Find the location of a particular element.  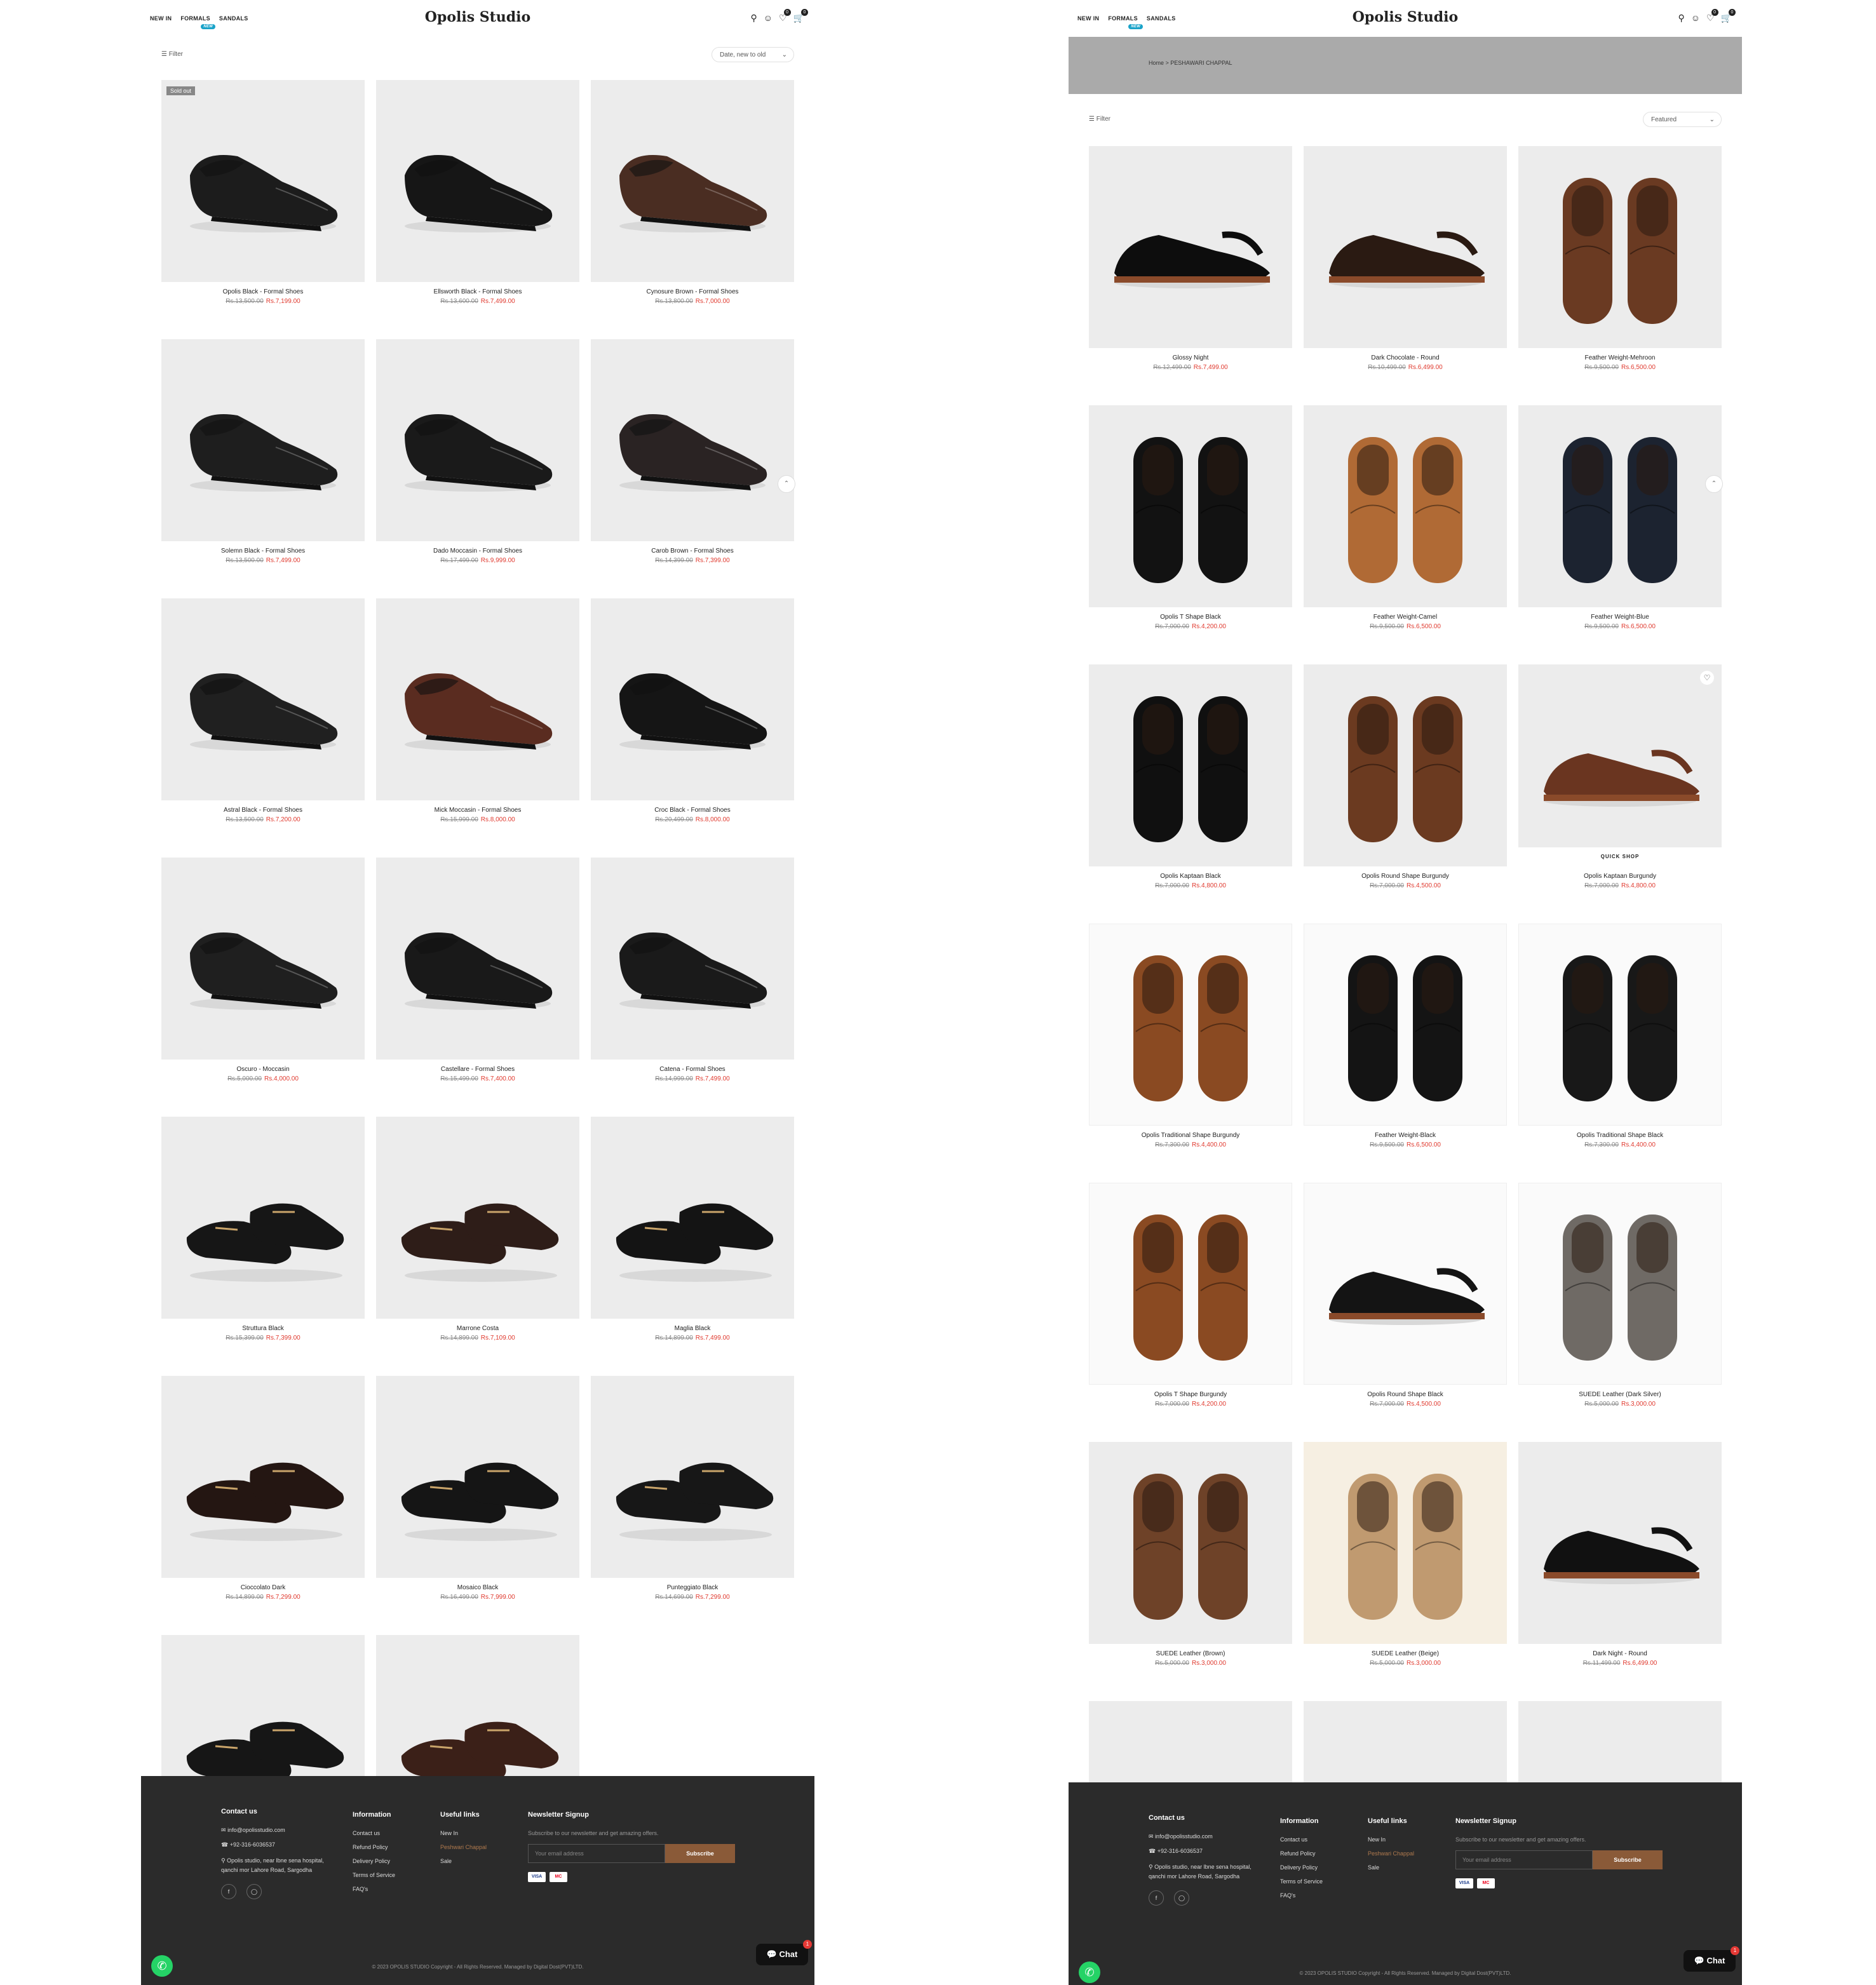

product-name: SUEDE Leather (Beige) is located at coordinates (1405, 1653).